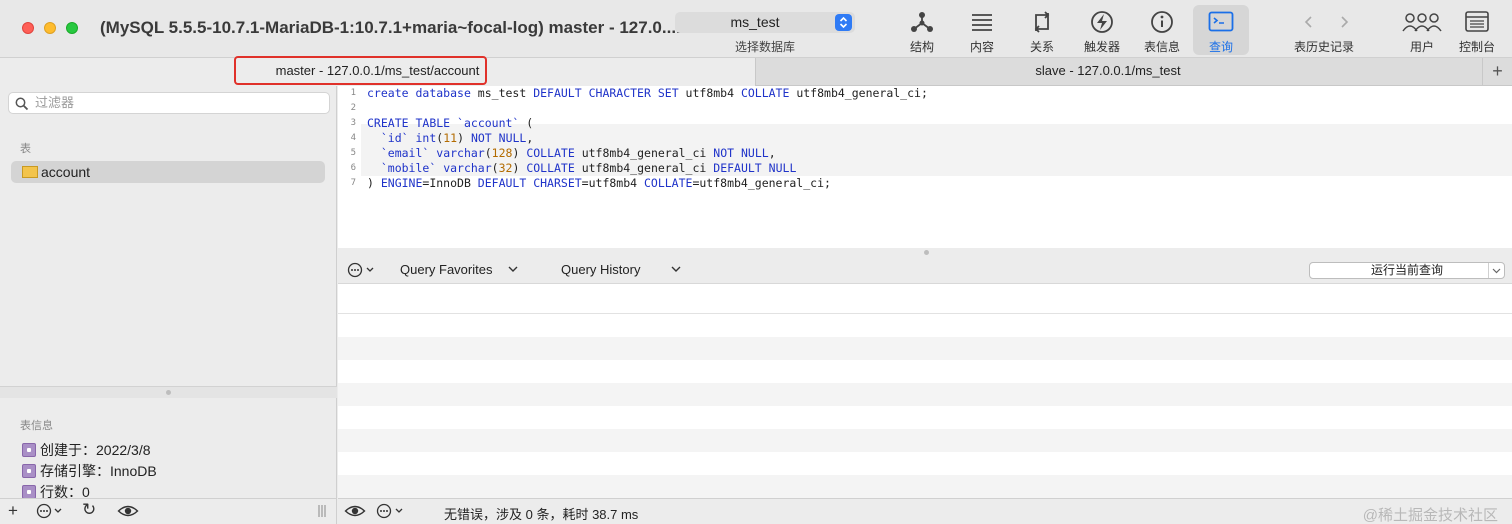  I want to click on results-header-divider, so click(925, 313).